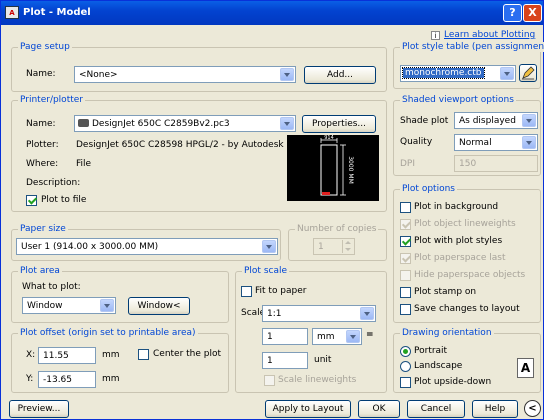  What do you see at coordinates (458, 73) in the screenshot?
I see `plot-style-table-combo: monochrome.ctb` at bounding box center [458, 73].